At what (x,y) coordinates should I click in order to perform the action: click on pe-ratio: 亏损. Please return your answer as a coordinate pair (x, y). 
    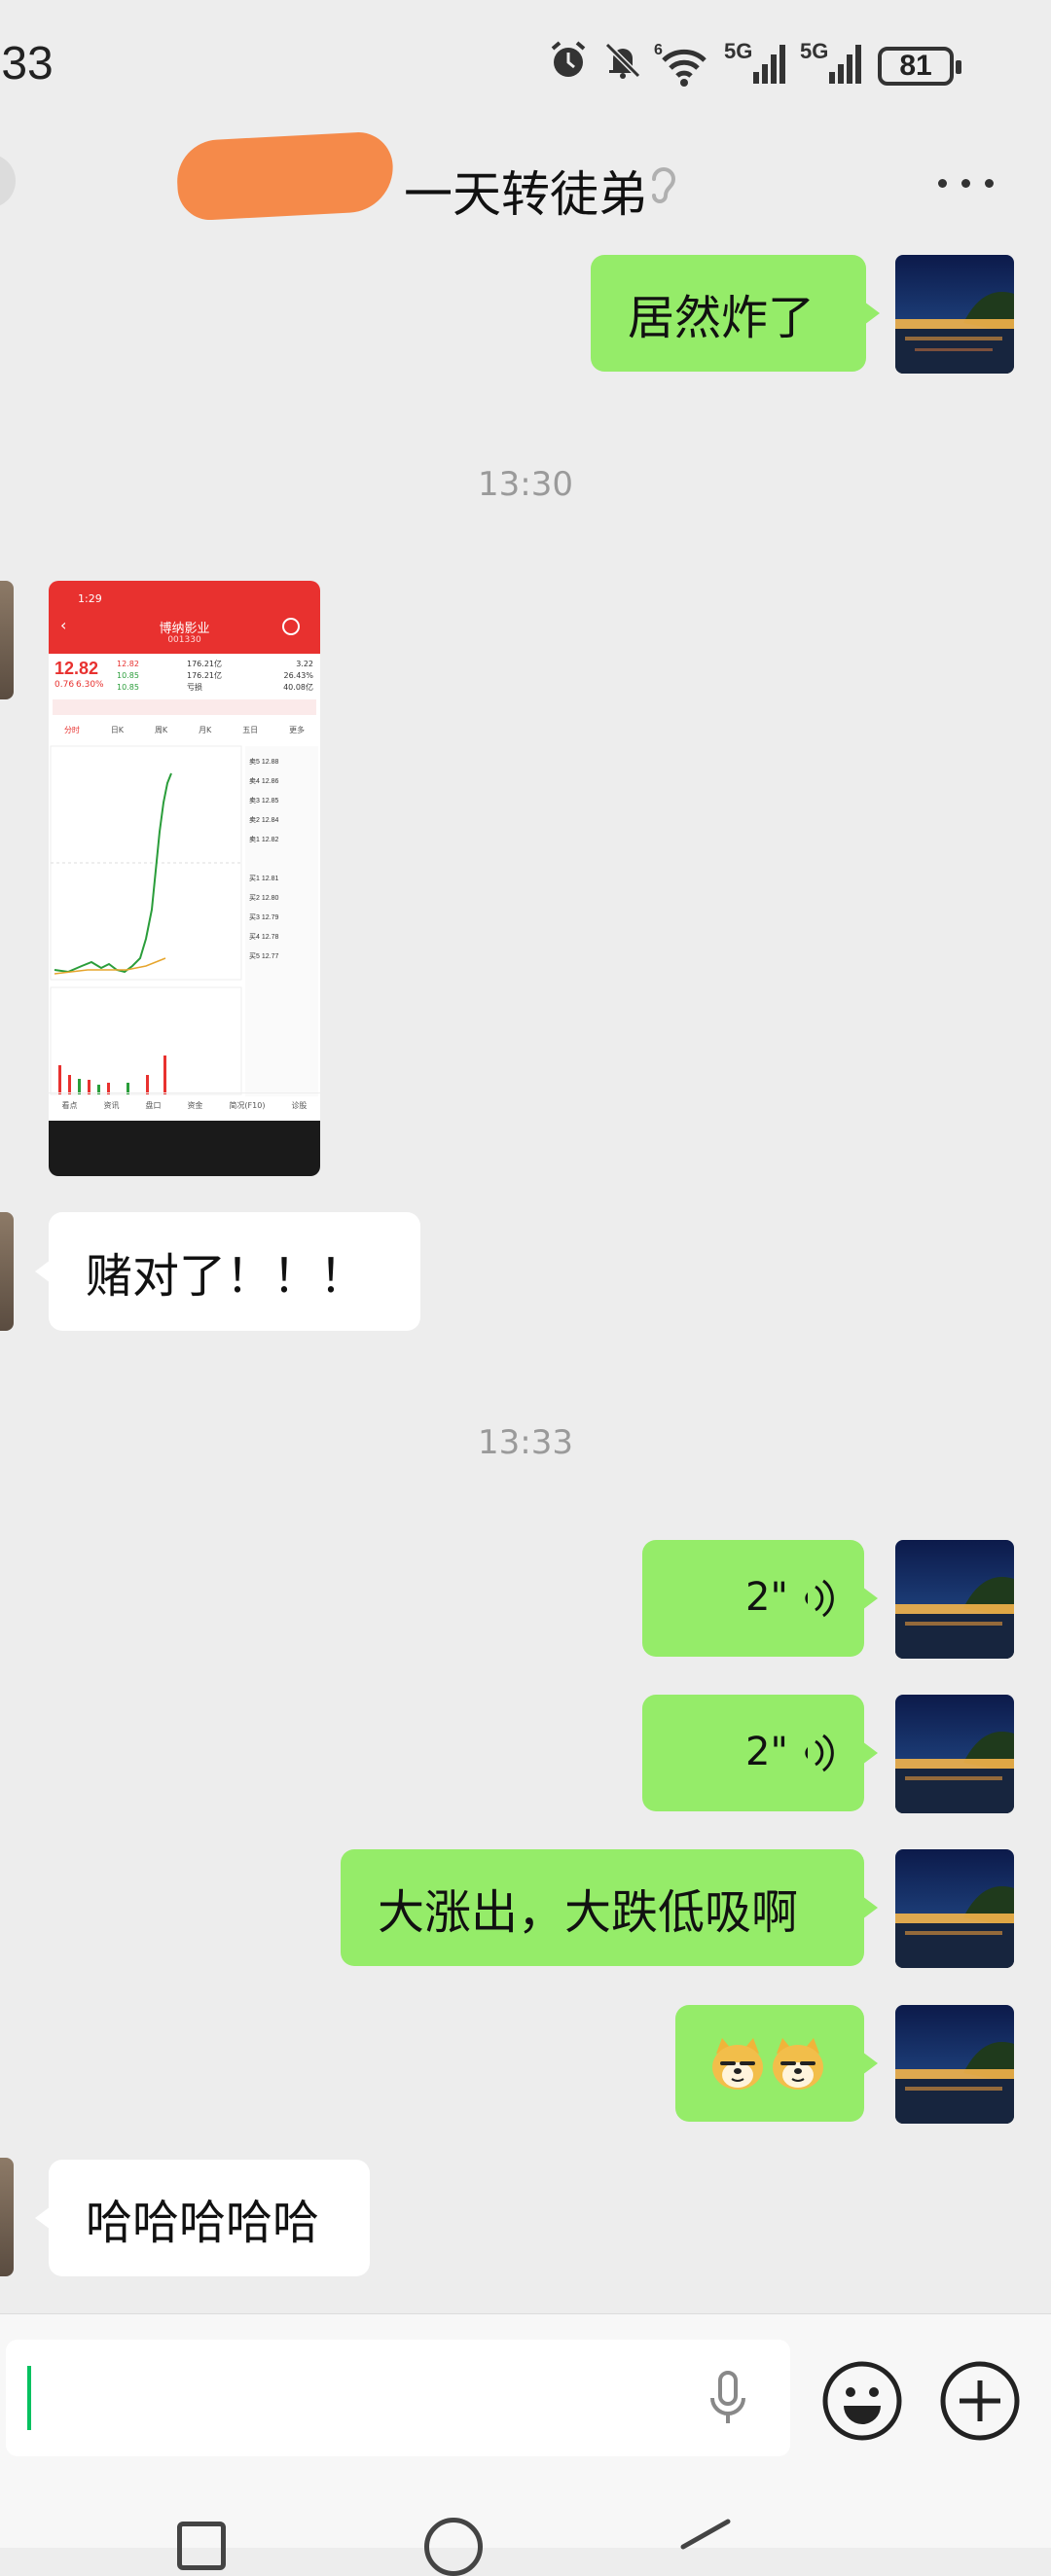
    Looking at the image, I should click on (194, 687).